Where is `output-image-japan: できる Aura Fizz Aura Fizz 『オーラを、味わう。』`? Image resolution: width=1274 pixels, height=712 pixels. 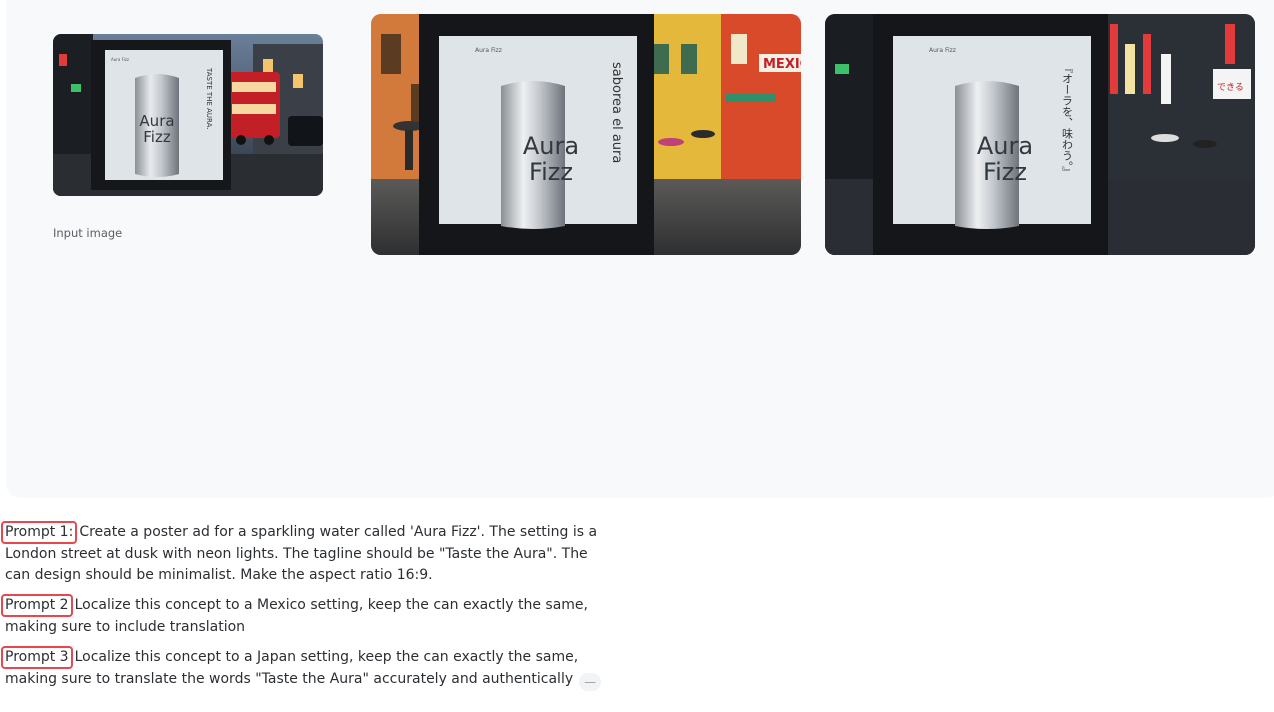
output-image-japan: できる Aura Fizz Aura Fizz 『オーラを、味わう。』 is located at coordinates (1040, 134).